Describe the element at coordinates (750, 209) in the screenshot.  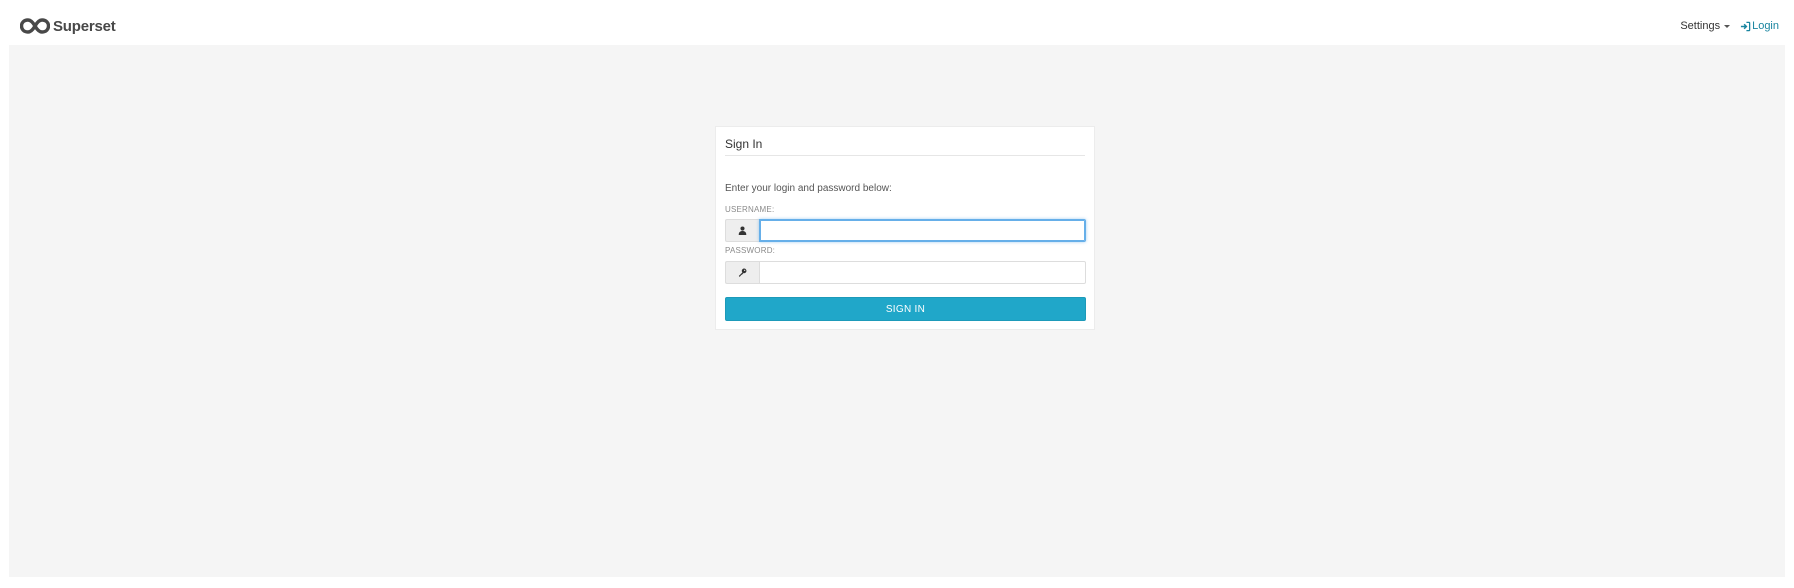
I see `username-label: USERNAME:` at that location.